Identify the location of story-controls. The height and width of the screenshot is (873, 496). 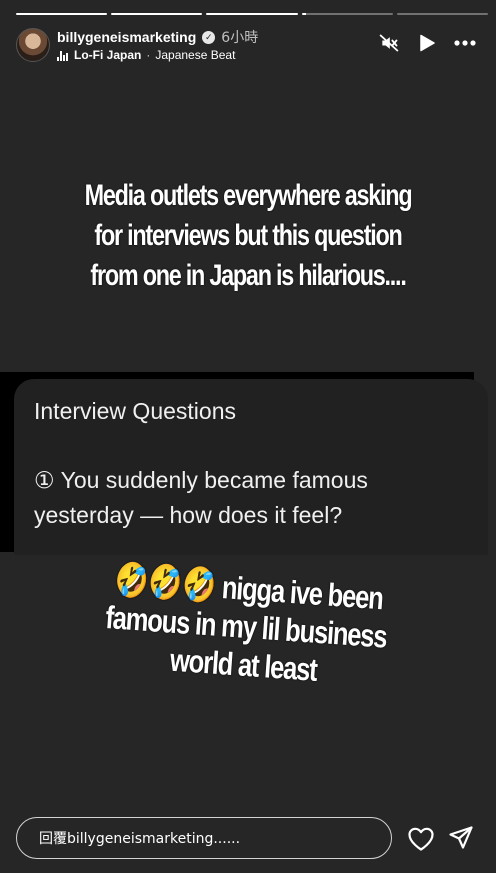
(427, 43).